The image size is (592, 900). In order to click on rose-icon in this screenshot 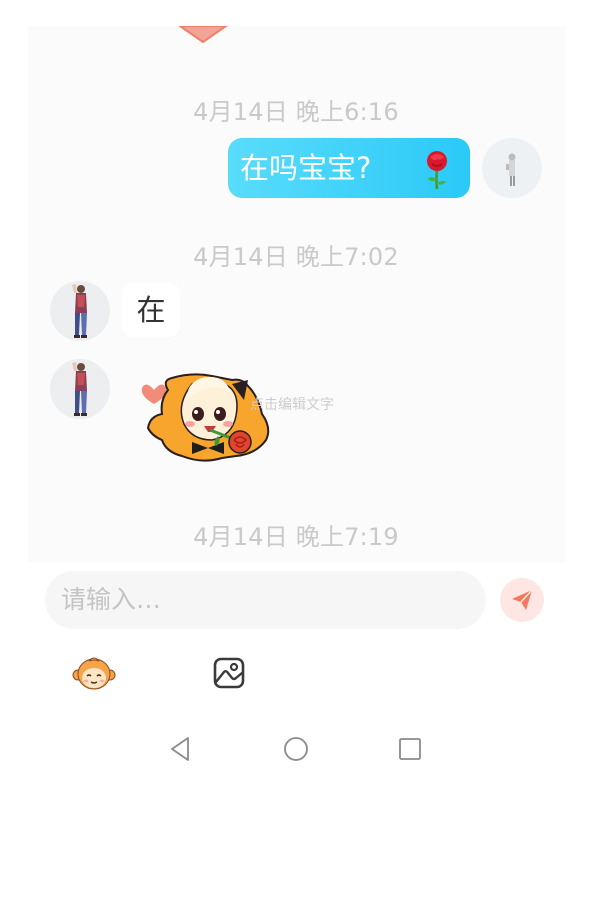, I will do `click(437, 170)`.